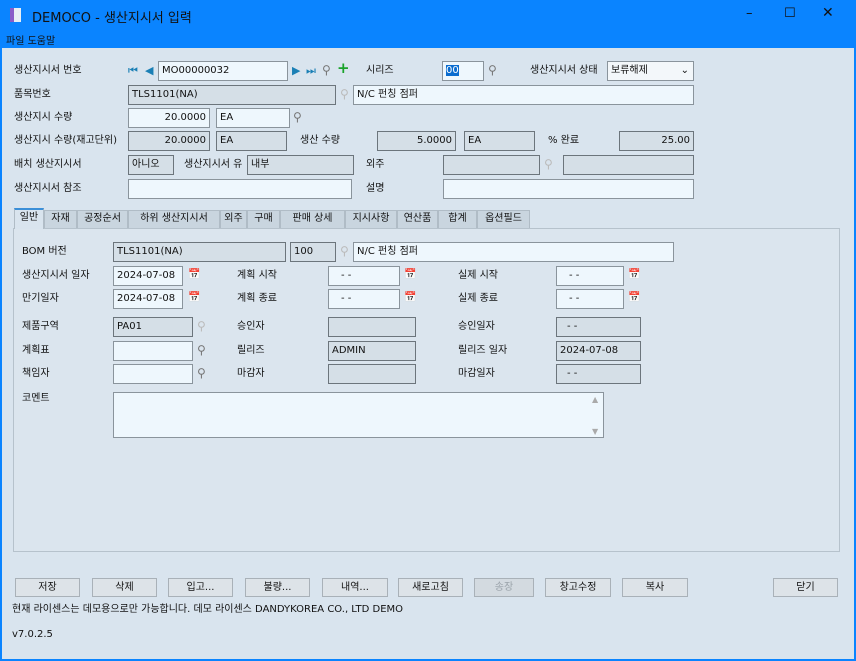 This screenshot has width=856, height=661. What do you see at coordinates (564, 70) in the screenshot?
I see `status-label: 생산지시서 상태` at bounding box center [564, 70].